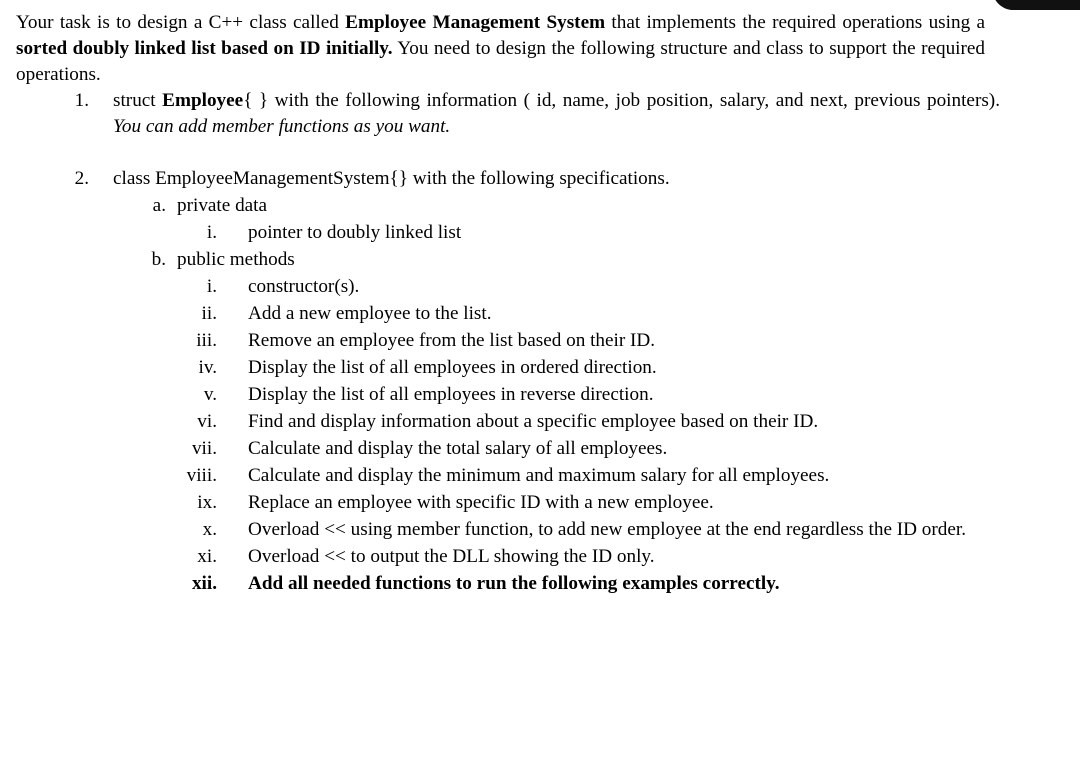 This screenshot has width=1080, height=767. Describe the element at coordinates (209, 529) in the screenshot. I see `method-item-x-marker: x.` at that location.